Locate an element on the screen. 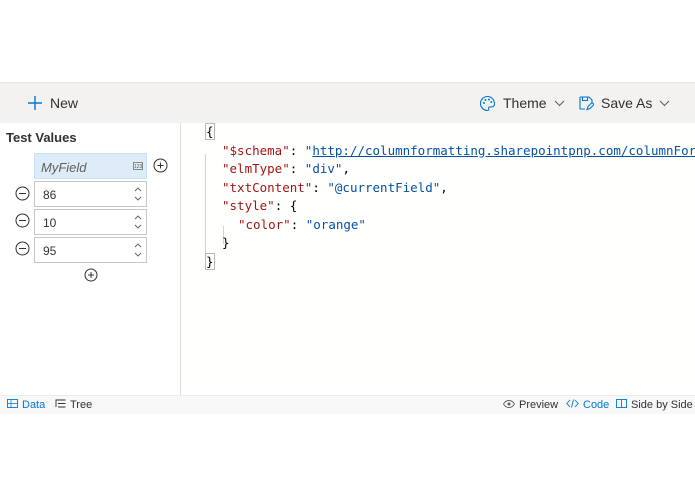 This screenshot has width=695, height=494. data-grid-icon is located at coordinates (12, 405).